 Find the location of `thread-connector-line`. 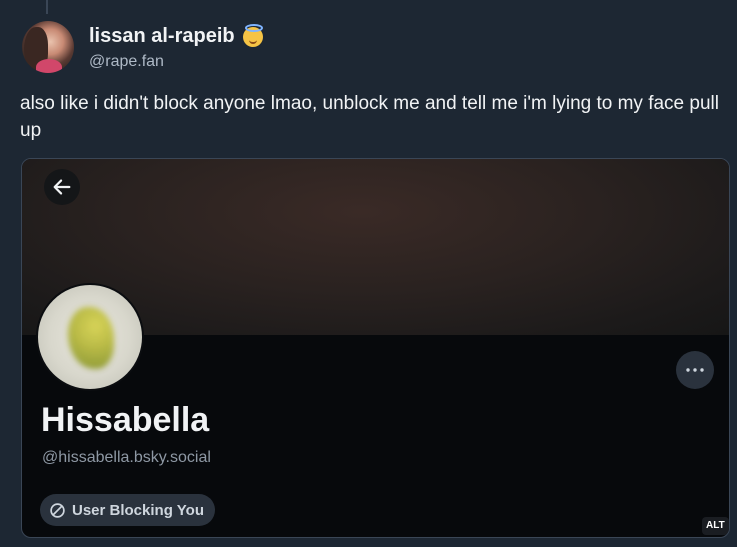

thread-connector-line is located at coordinates (47, 7).